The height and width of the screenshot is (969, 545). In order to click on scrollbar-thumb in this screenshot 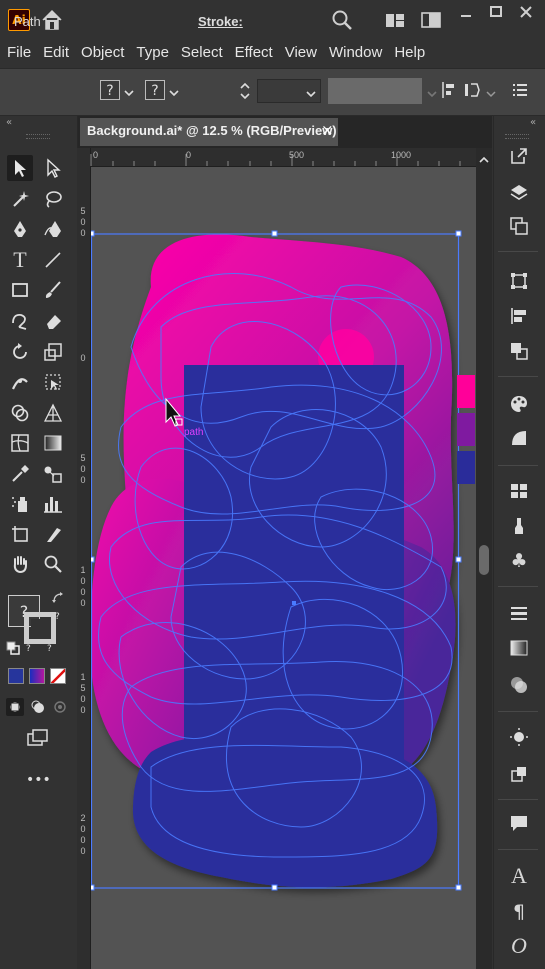, I will do `click(484, 560)`.